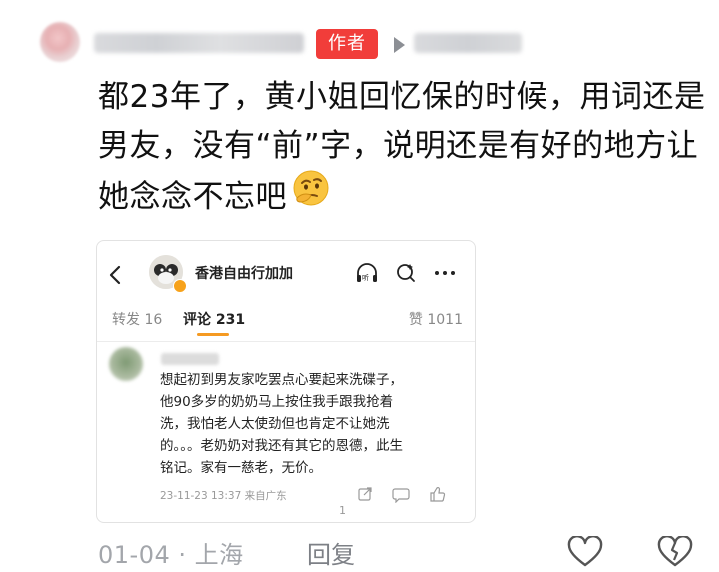 This screenshot has width=719, height=572. What do you see at coordinates (401, 496) in the screenshot?
I see `comment-icon` at bounding box center [401, 496].